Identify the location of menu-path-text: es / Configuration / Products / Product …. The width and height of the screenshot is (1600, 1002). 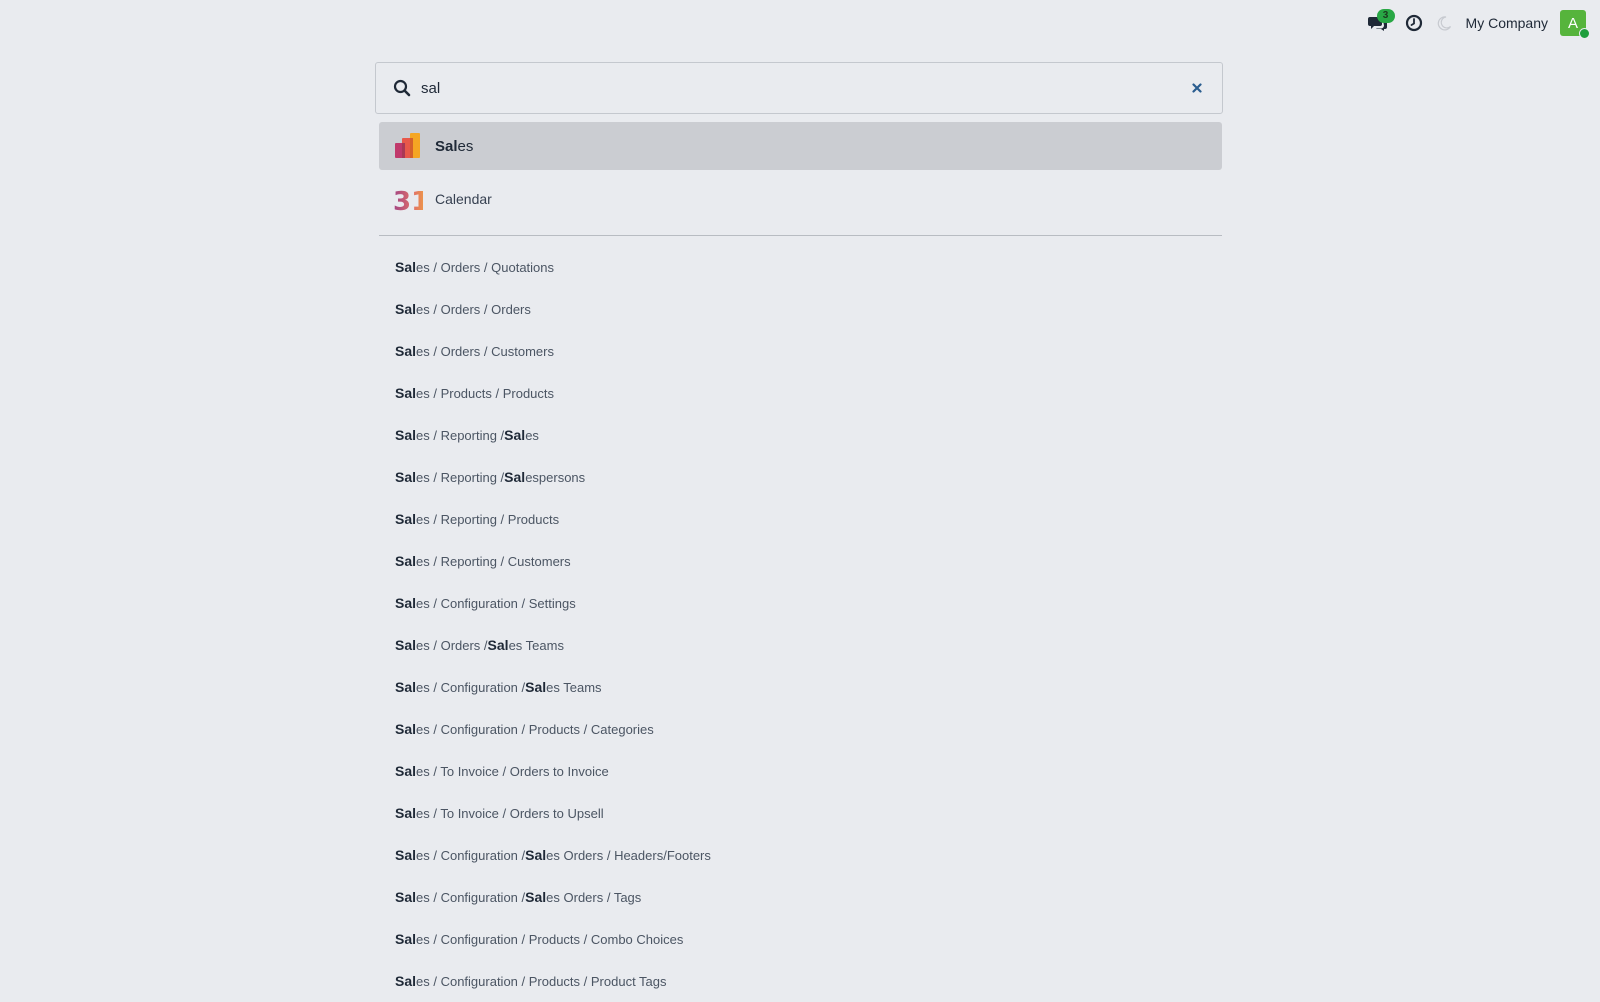
(541, 981).